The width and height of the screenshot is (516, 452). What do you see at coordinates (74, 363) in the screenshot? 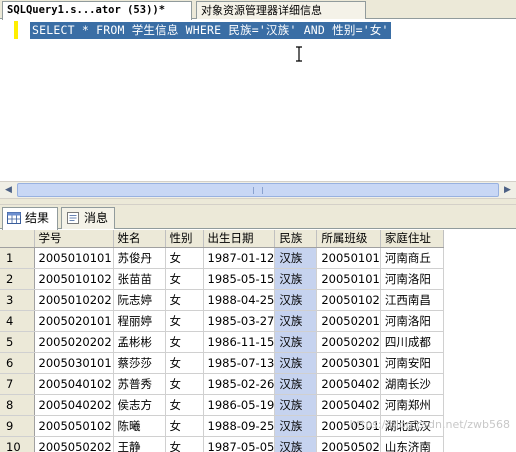
I see `grid-cell: 2005030101` at bounding box center [74, 363].